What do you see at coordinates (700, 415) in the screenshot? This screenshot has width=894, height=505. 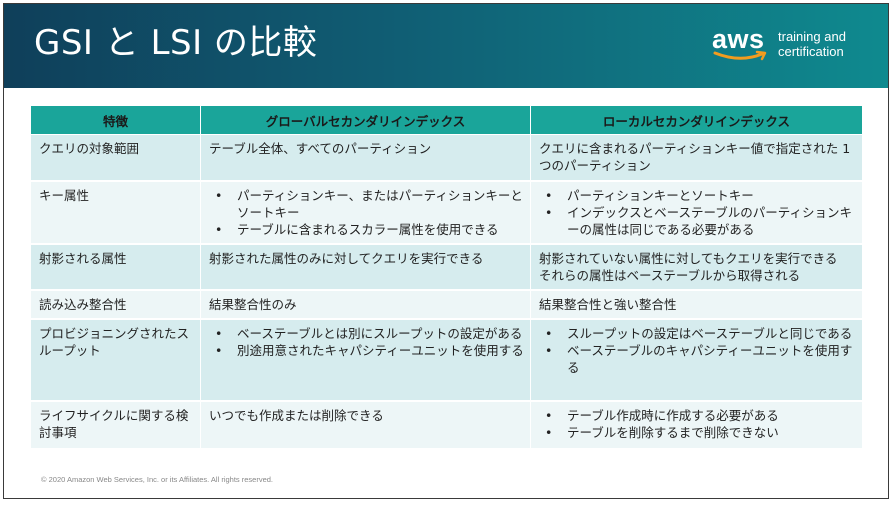 I see `list-item: テーブル作成時に作成する必要がある` at bounding box center [700, 415].